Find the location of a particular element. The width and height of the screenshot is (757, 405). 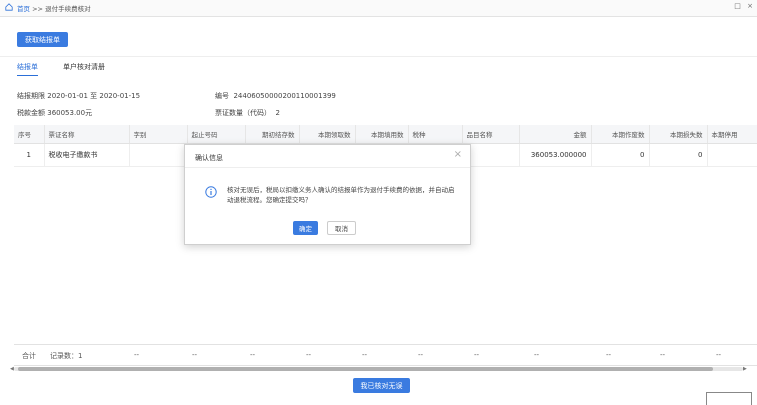

top-bar: 首页 >> 退付手续费核对 □ × is located at coordinates (378, 8).